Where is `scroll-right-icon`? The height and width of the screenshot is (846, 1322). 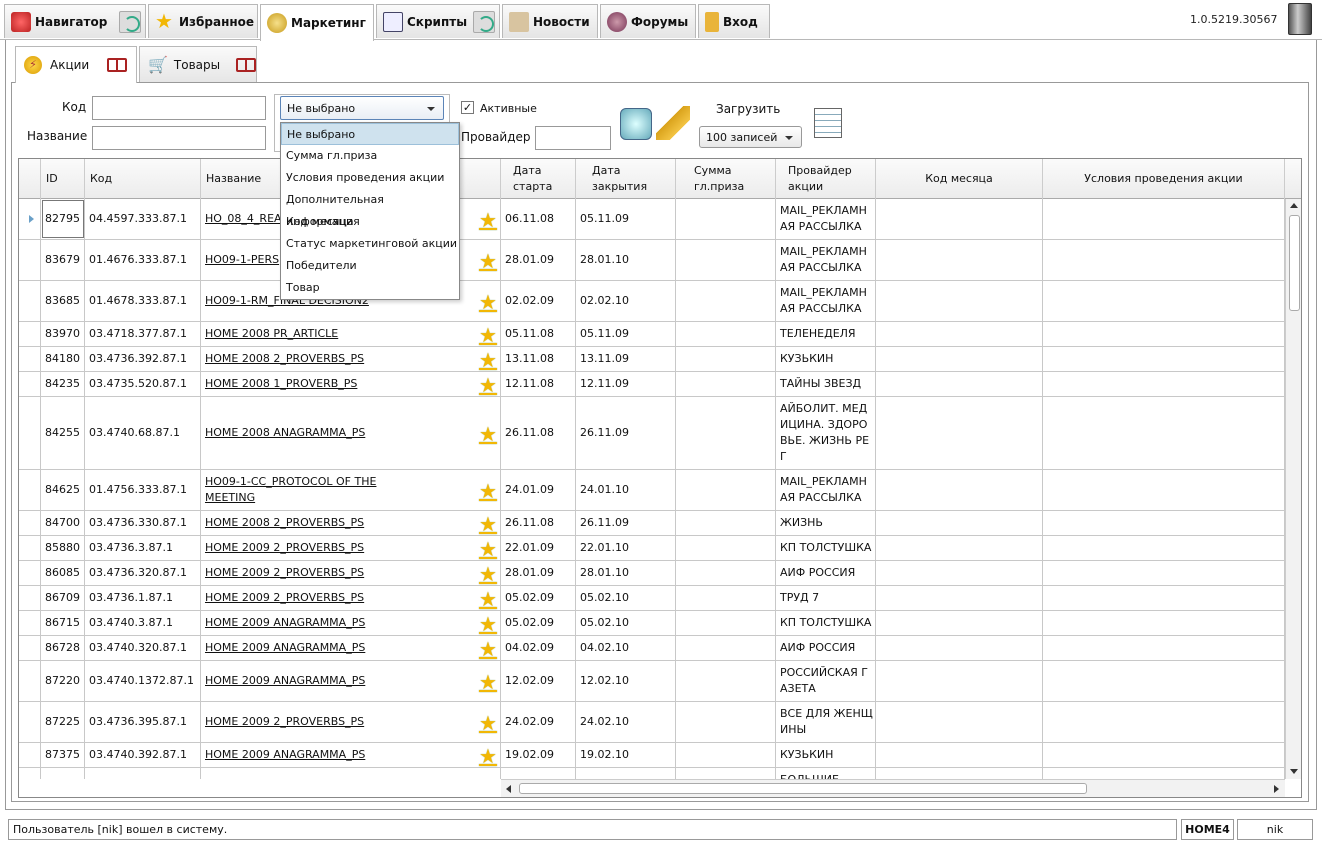
scroll-right-icon is located at coordinates (1276, 789).